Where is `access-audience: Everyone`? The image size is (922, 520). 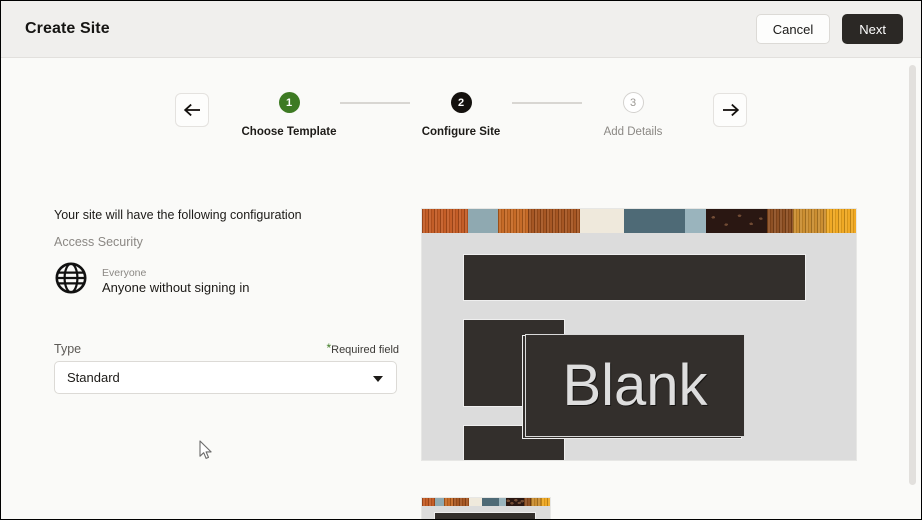 access-audience: Everyone is located at coordinates (124, 272).